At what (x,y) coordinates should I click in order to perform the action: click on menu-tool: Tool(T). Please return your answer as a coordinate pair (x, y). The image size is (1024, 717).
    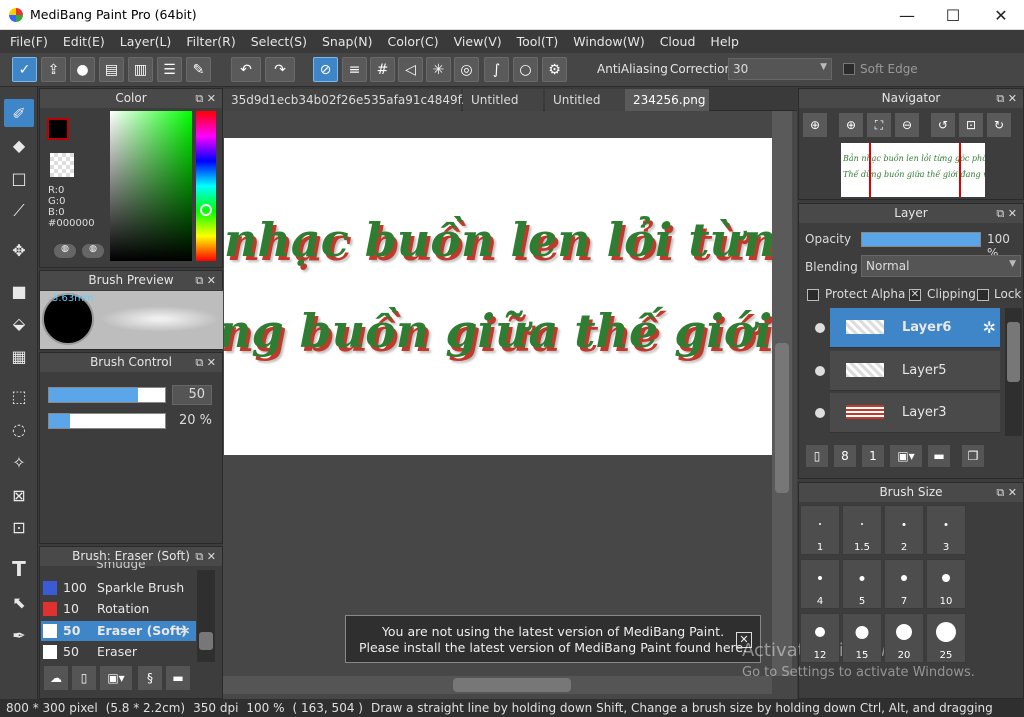
    Looking at the image, I should click on (538, 41).